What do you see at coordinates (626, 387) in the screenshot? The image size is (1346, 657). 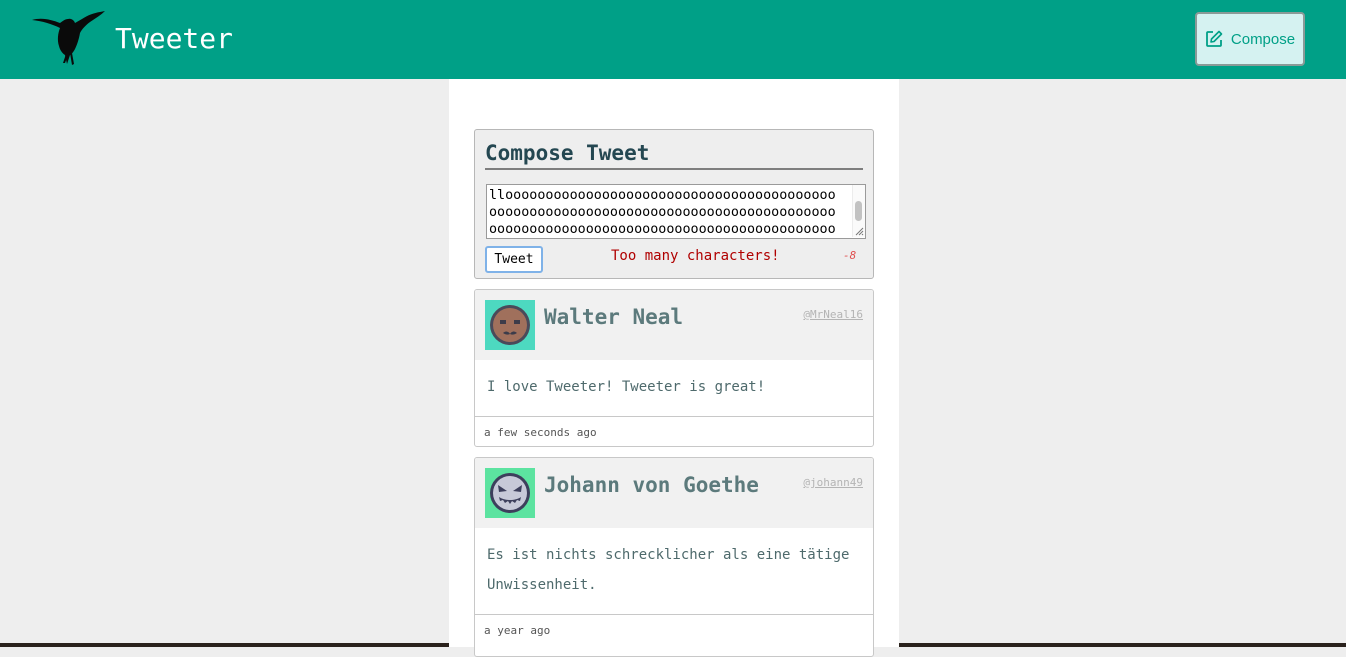 I see `tweet-text: I love Tweeter! Tweeter is great!` at bounding box center [626, 387].